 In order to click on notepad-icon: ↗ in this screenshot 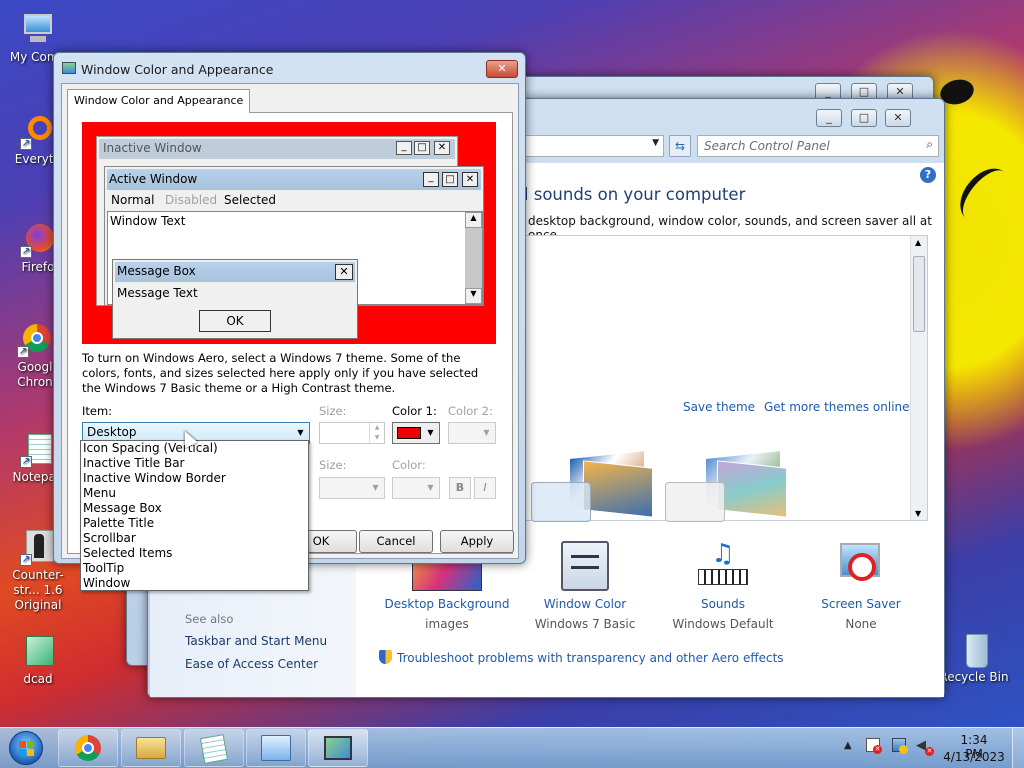, I will do `click(38, 450)`.